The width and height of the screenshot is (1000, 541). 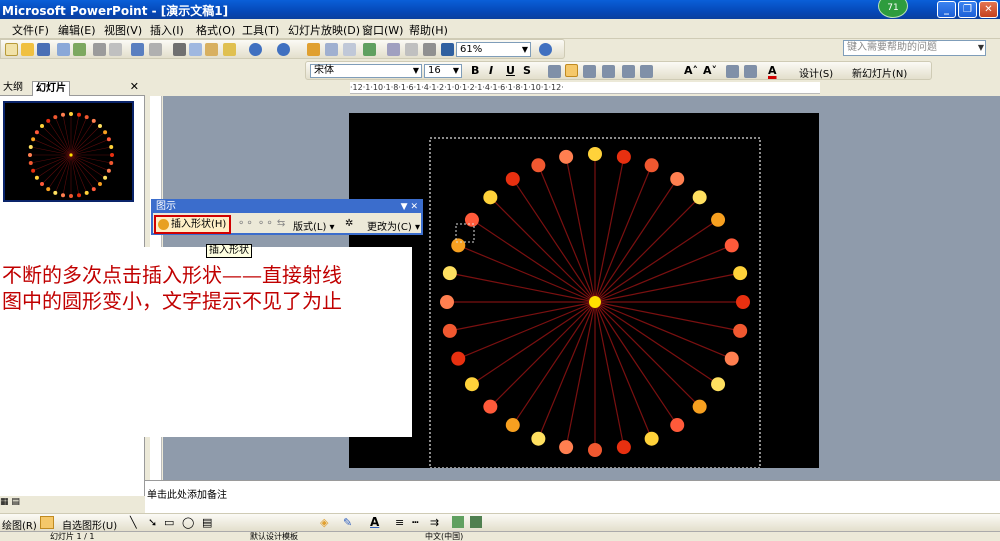 I want to click on decrease-font-button: A˅, so click(x=710, y=71).